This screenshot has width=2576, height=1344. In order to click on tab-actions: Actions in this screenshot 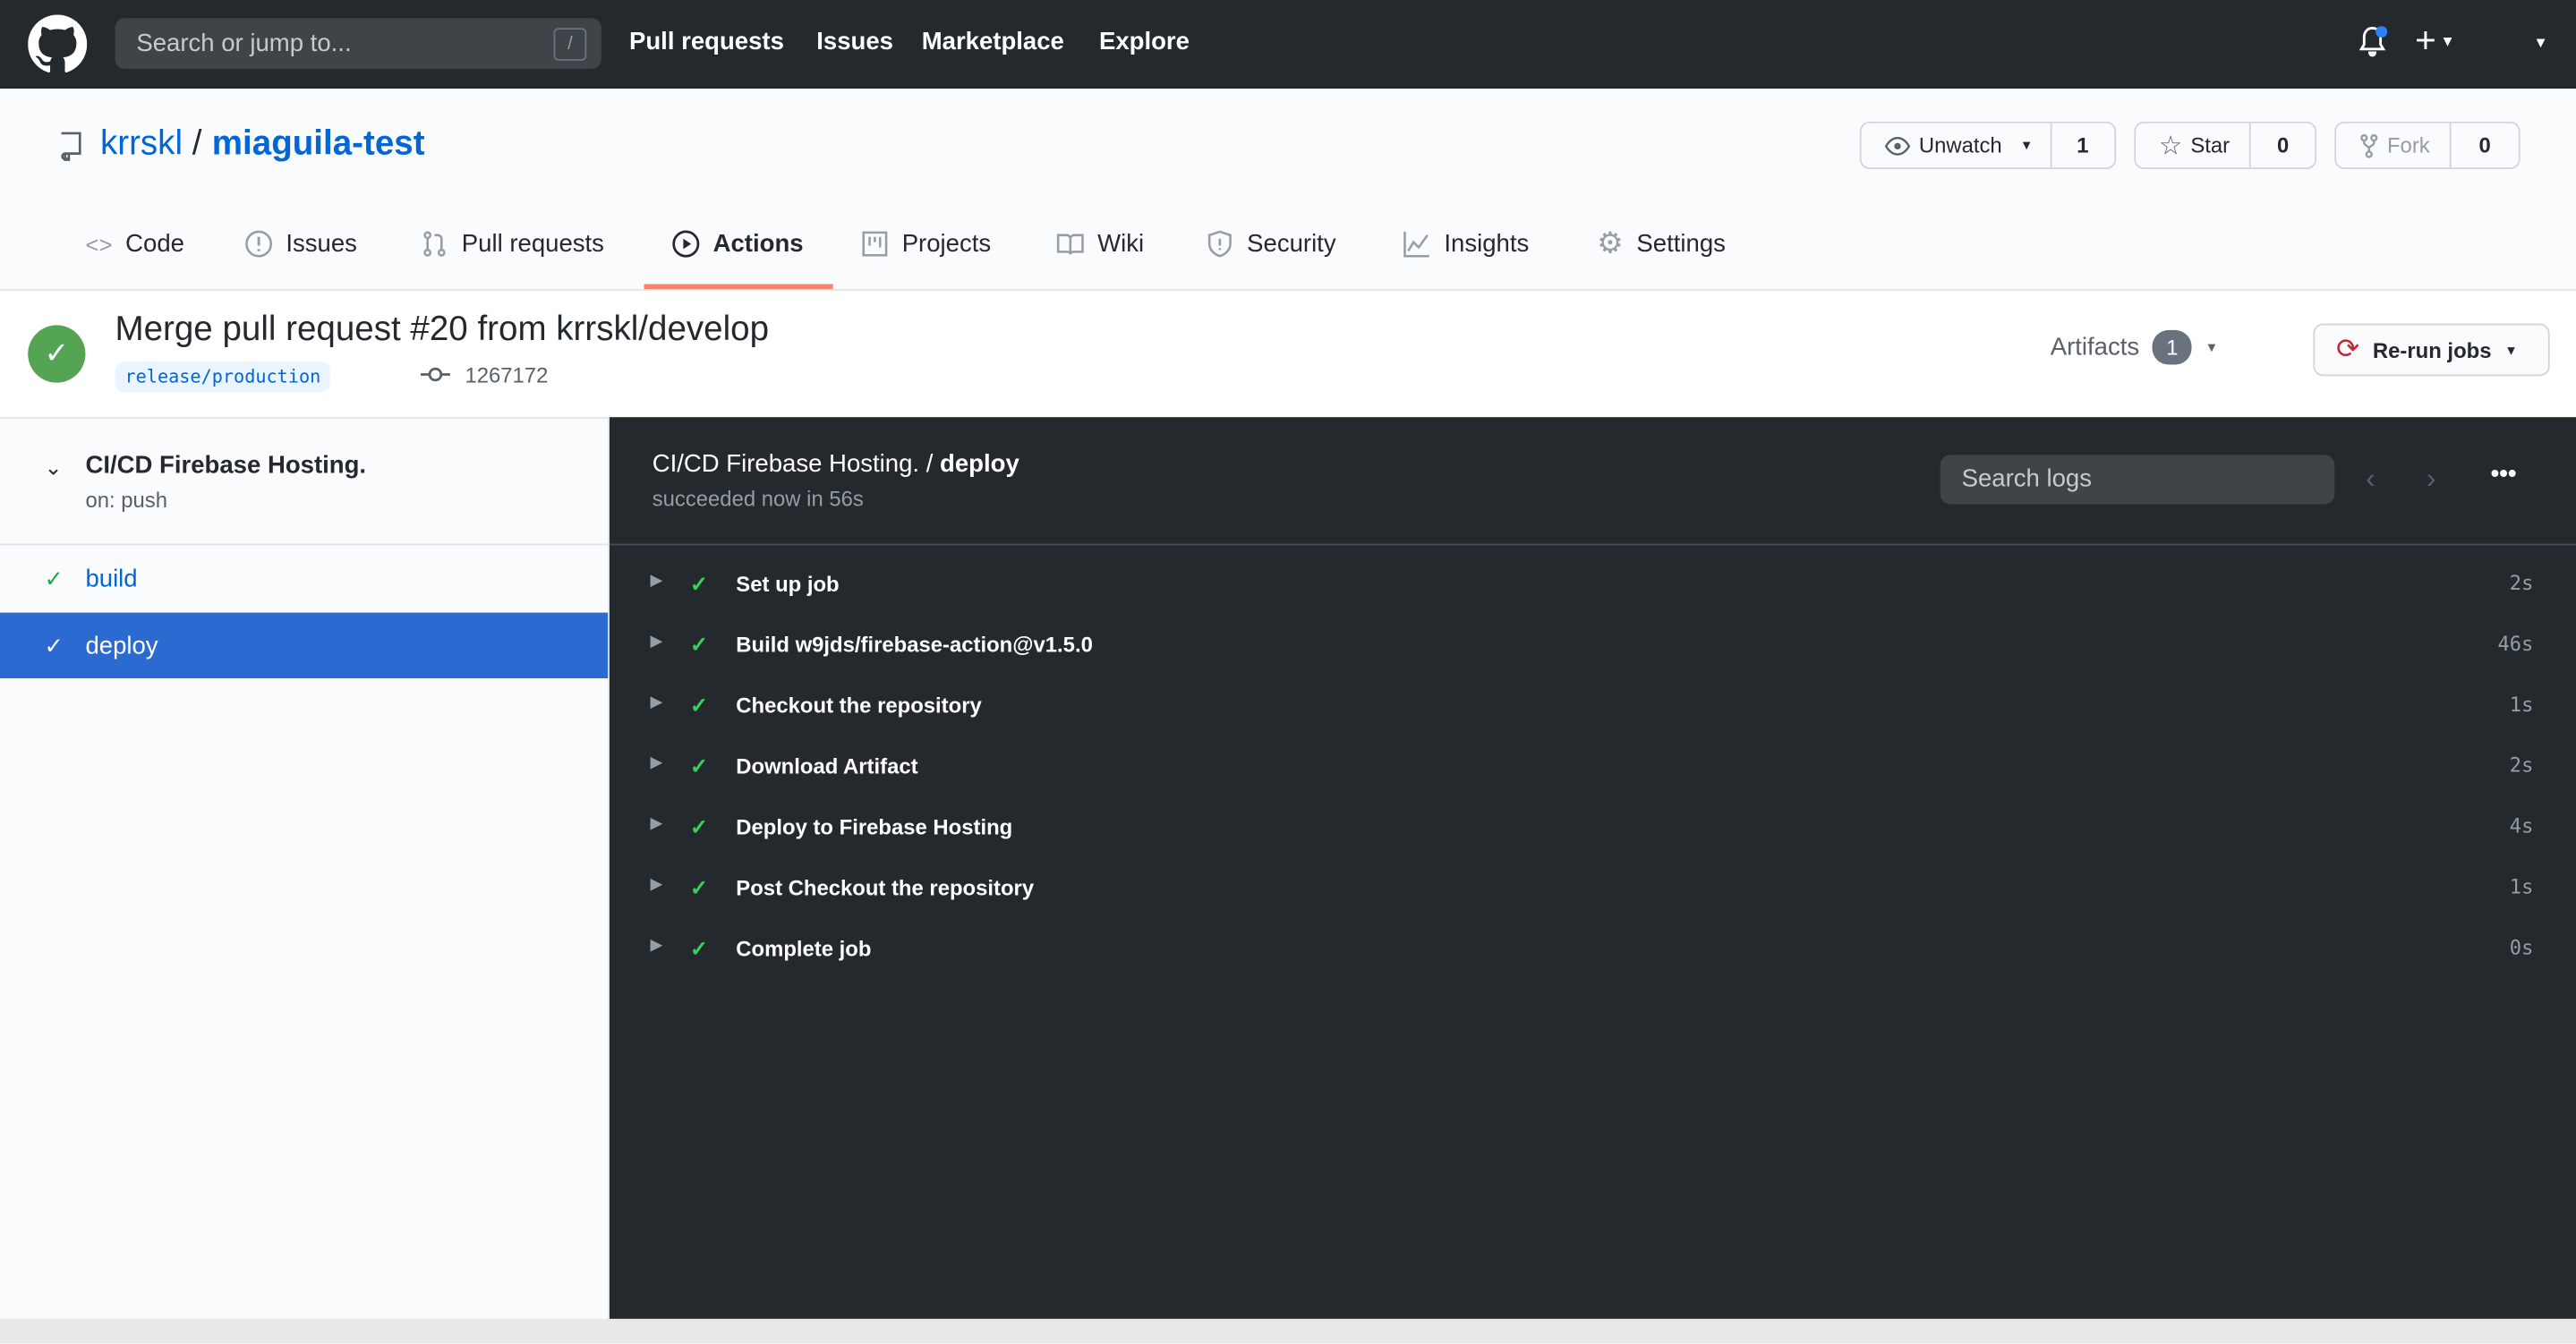, I will do `click(738, 244)`.